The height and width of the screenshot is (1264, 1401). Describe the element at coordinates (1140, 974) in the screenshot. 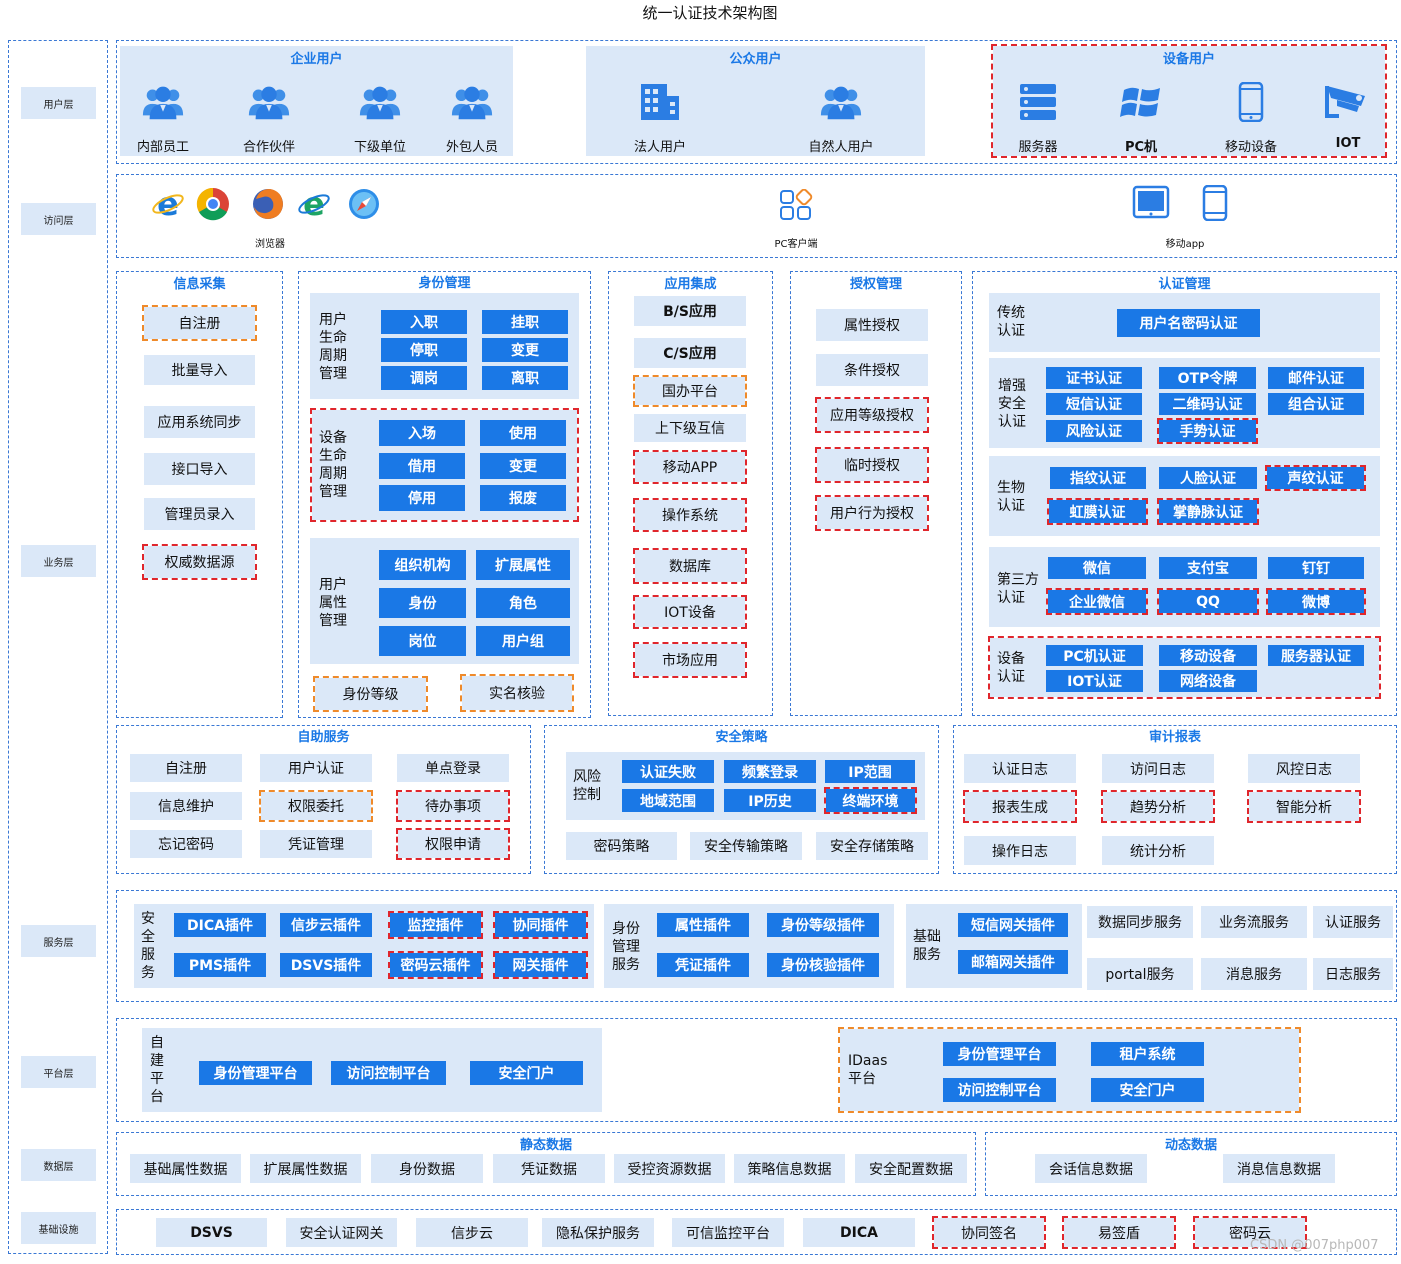

I see `service-item: portal服务` at that location.